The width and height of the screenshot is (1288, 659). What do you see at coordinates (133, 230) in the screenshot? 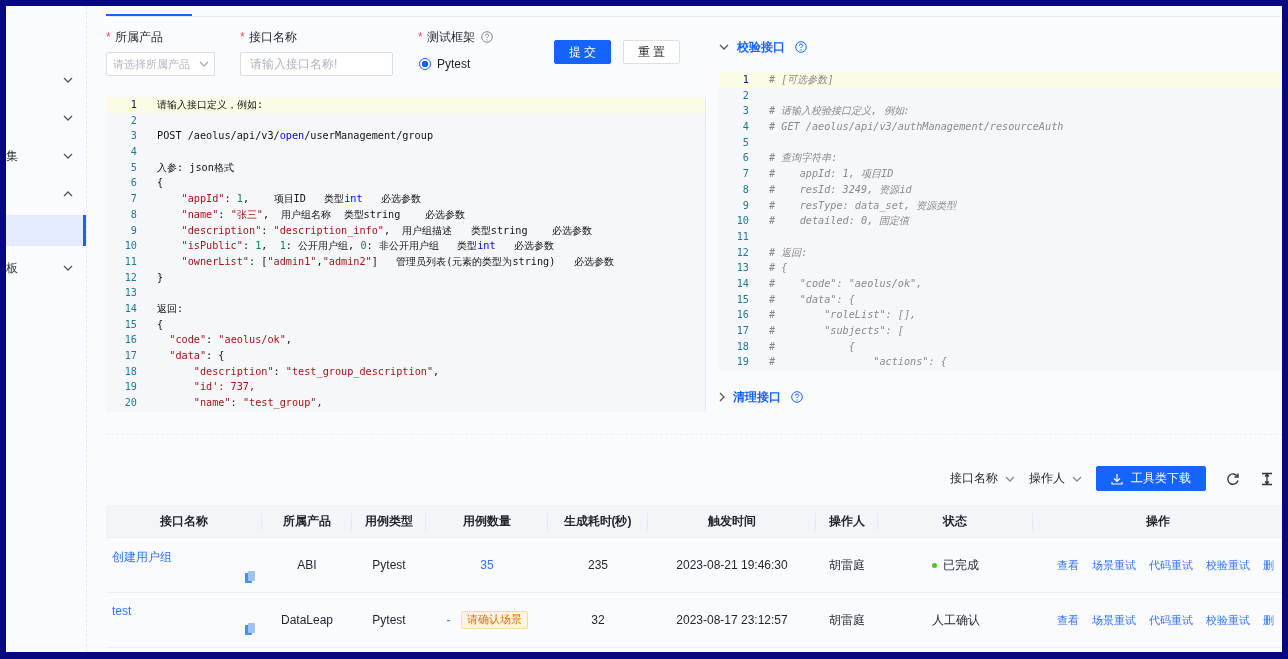
I see `line-number: 9` at bounding box center [133, 230].